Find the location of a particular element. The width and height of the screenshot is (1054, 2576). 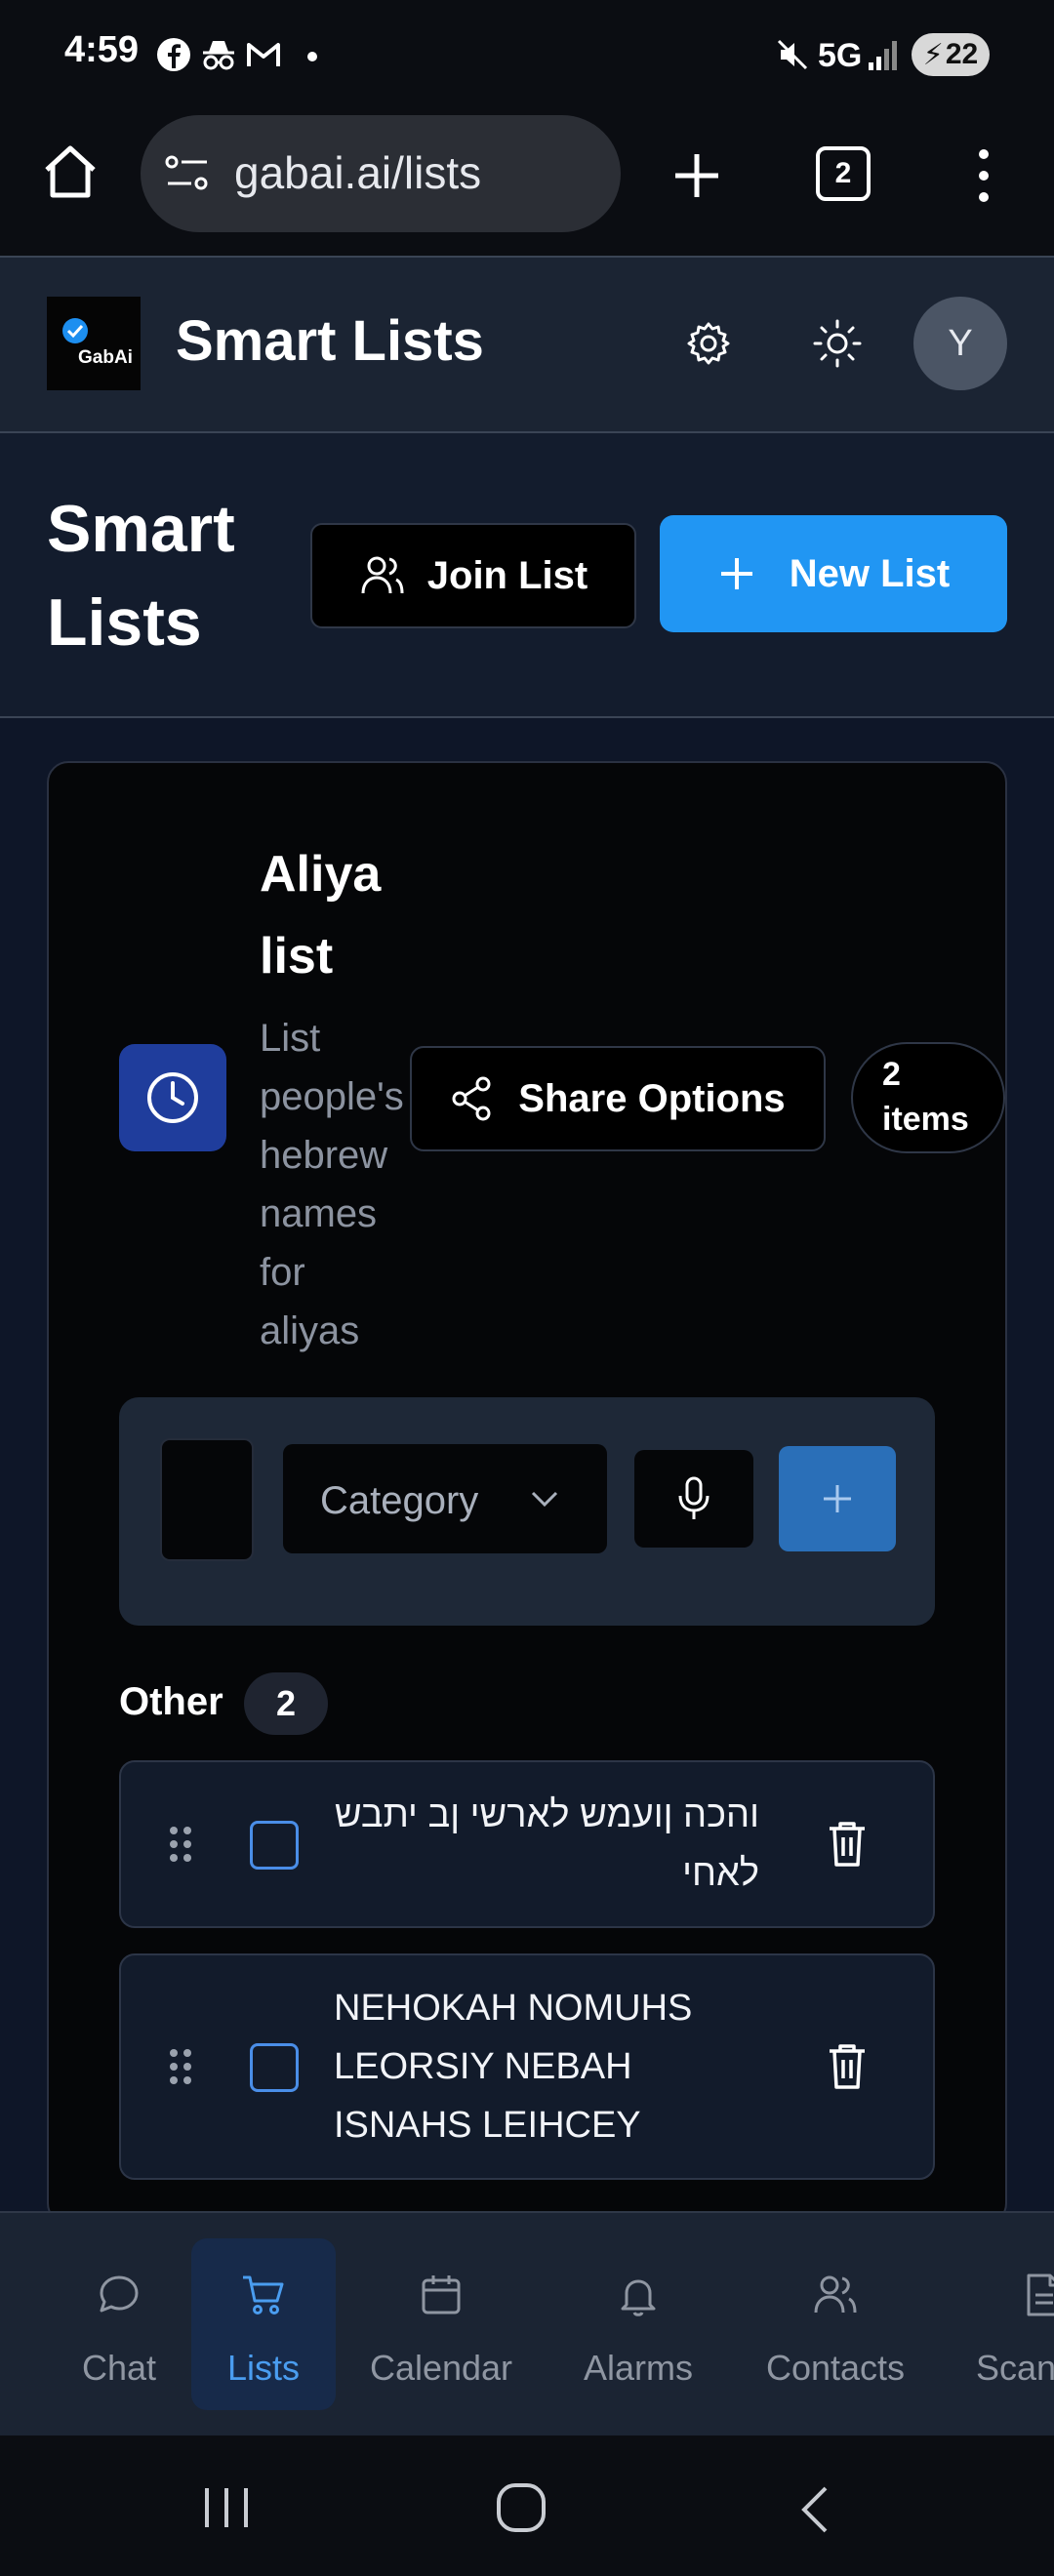

nav-item-contacts: Contacts is located at coordinates (835, 2327).